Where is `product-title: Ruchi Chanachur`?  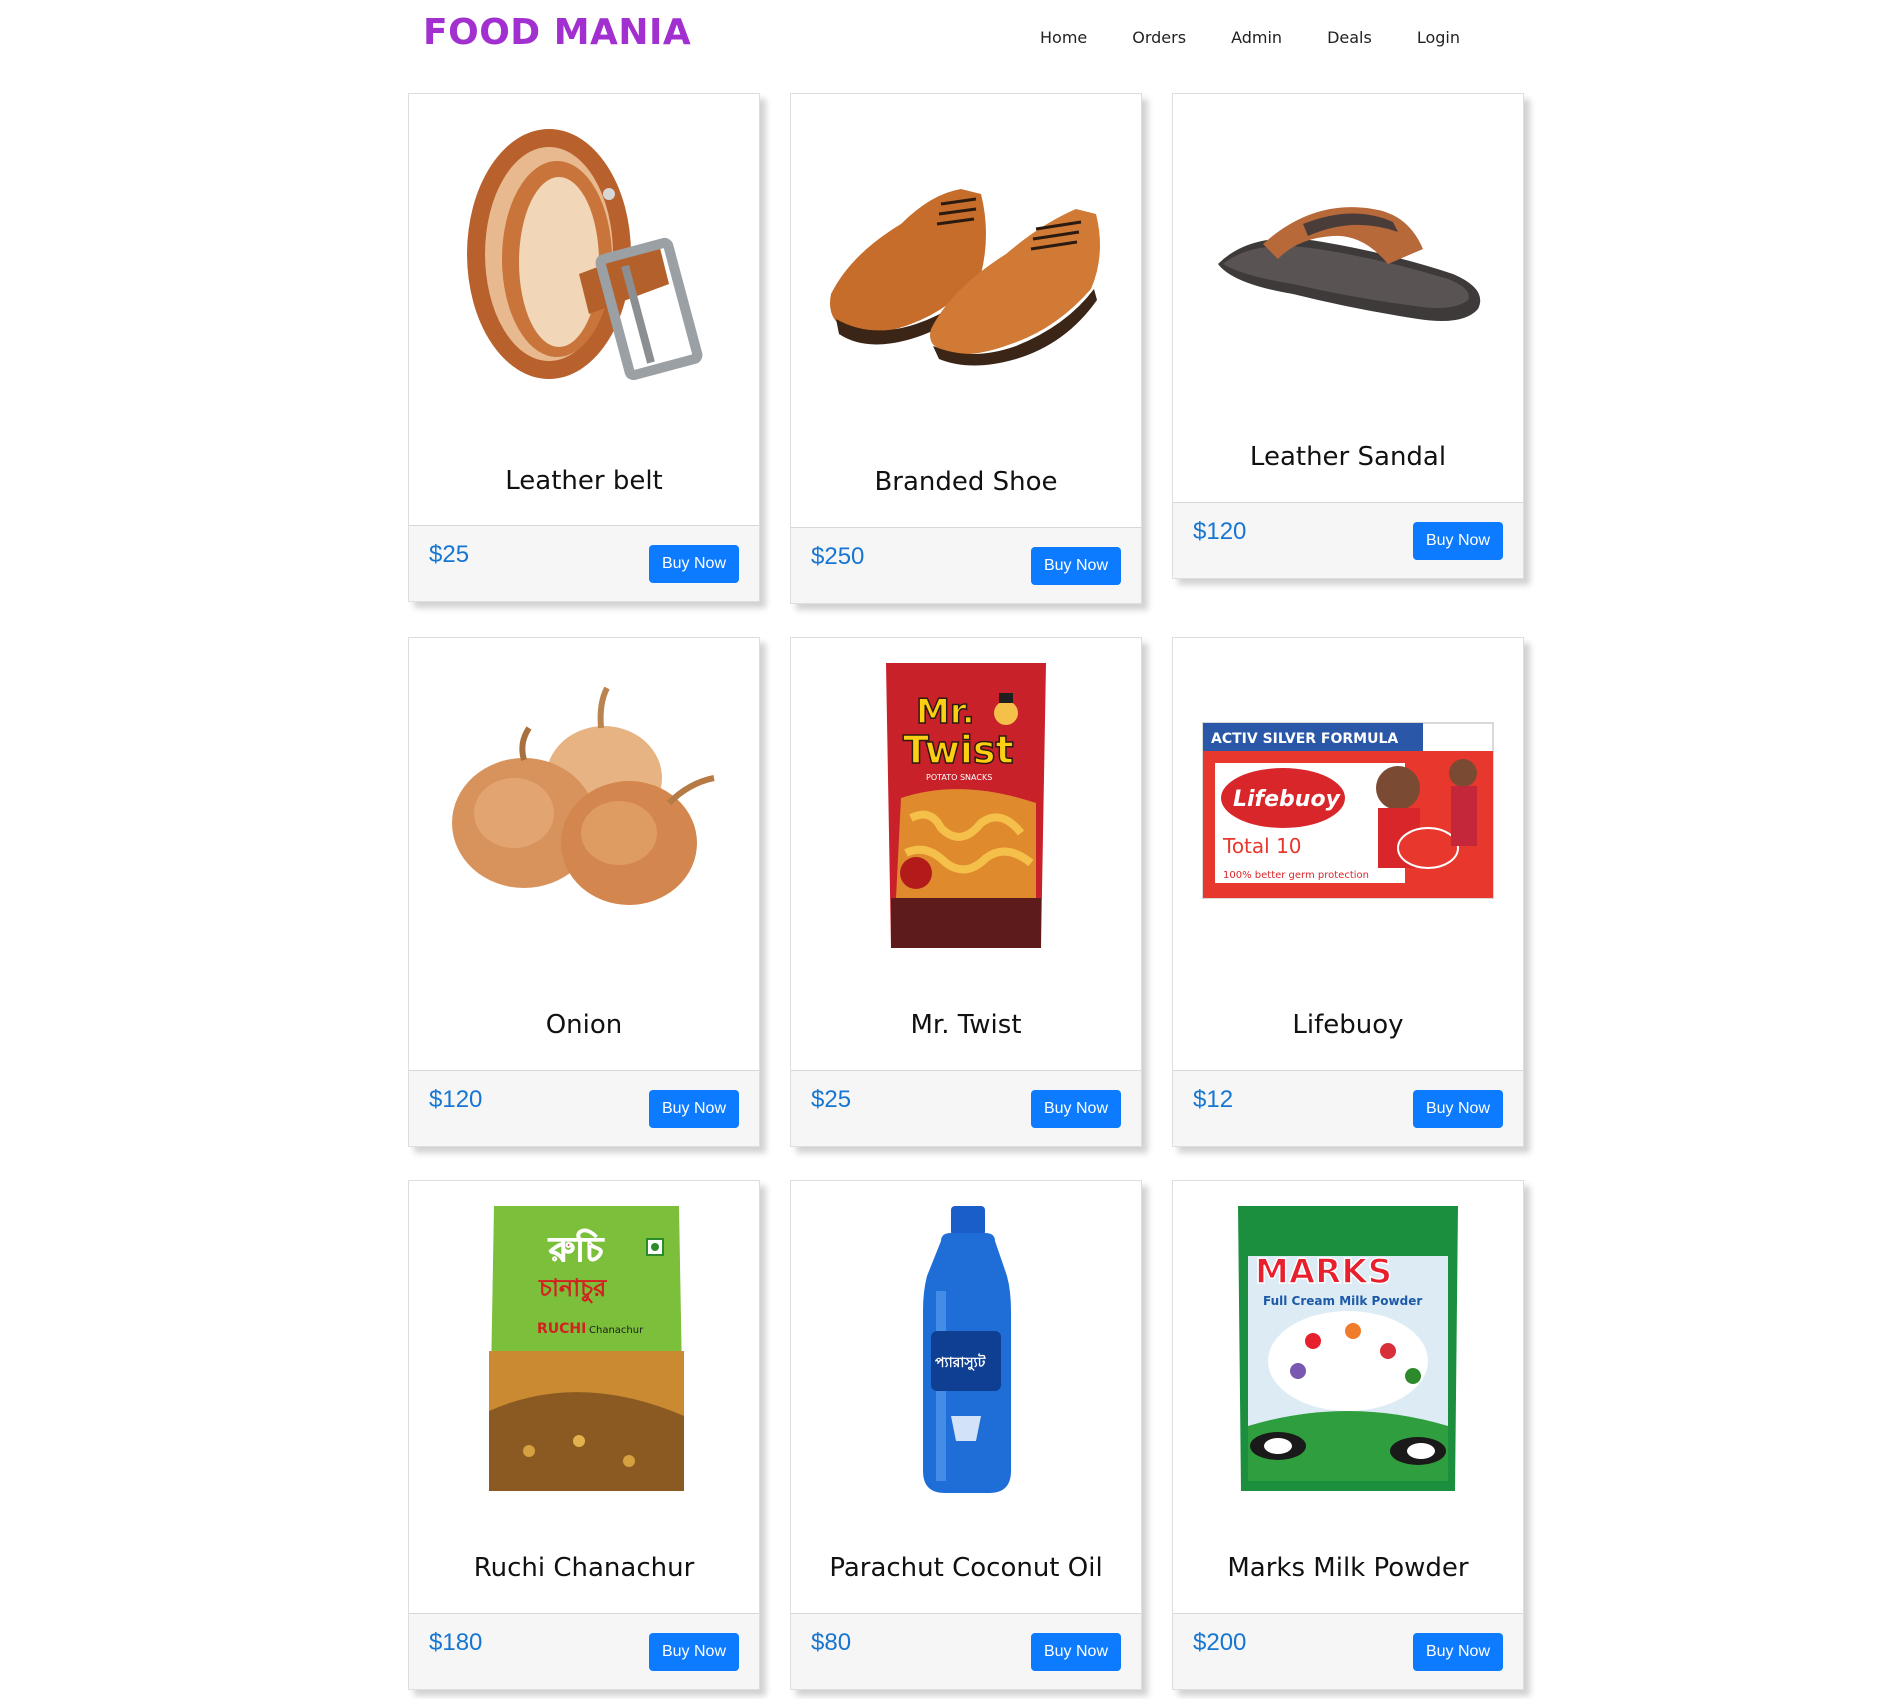
product-title: Ruchi Chanachur is located at coordinates (584, 1568).